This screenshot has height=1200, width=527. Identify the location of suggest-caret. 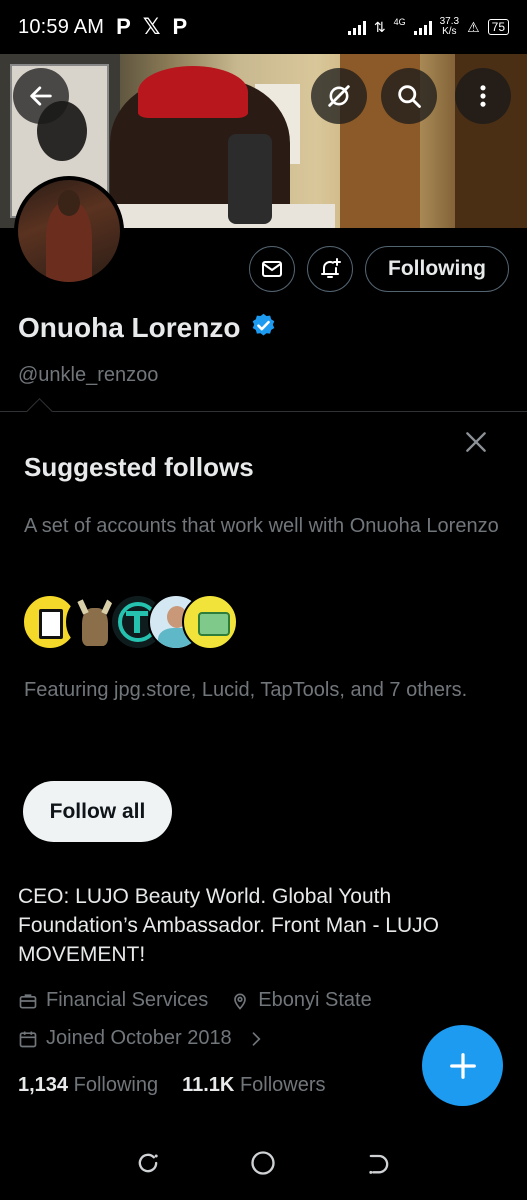
(39, 411).